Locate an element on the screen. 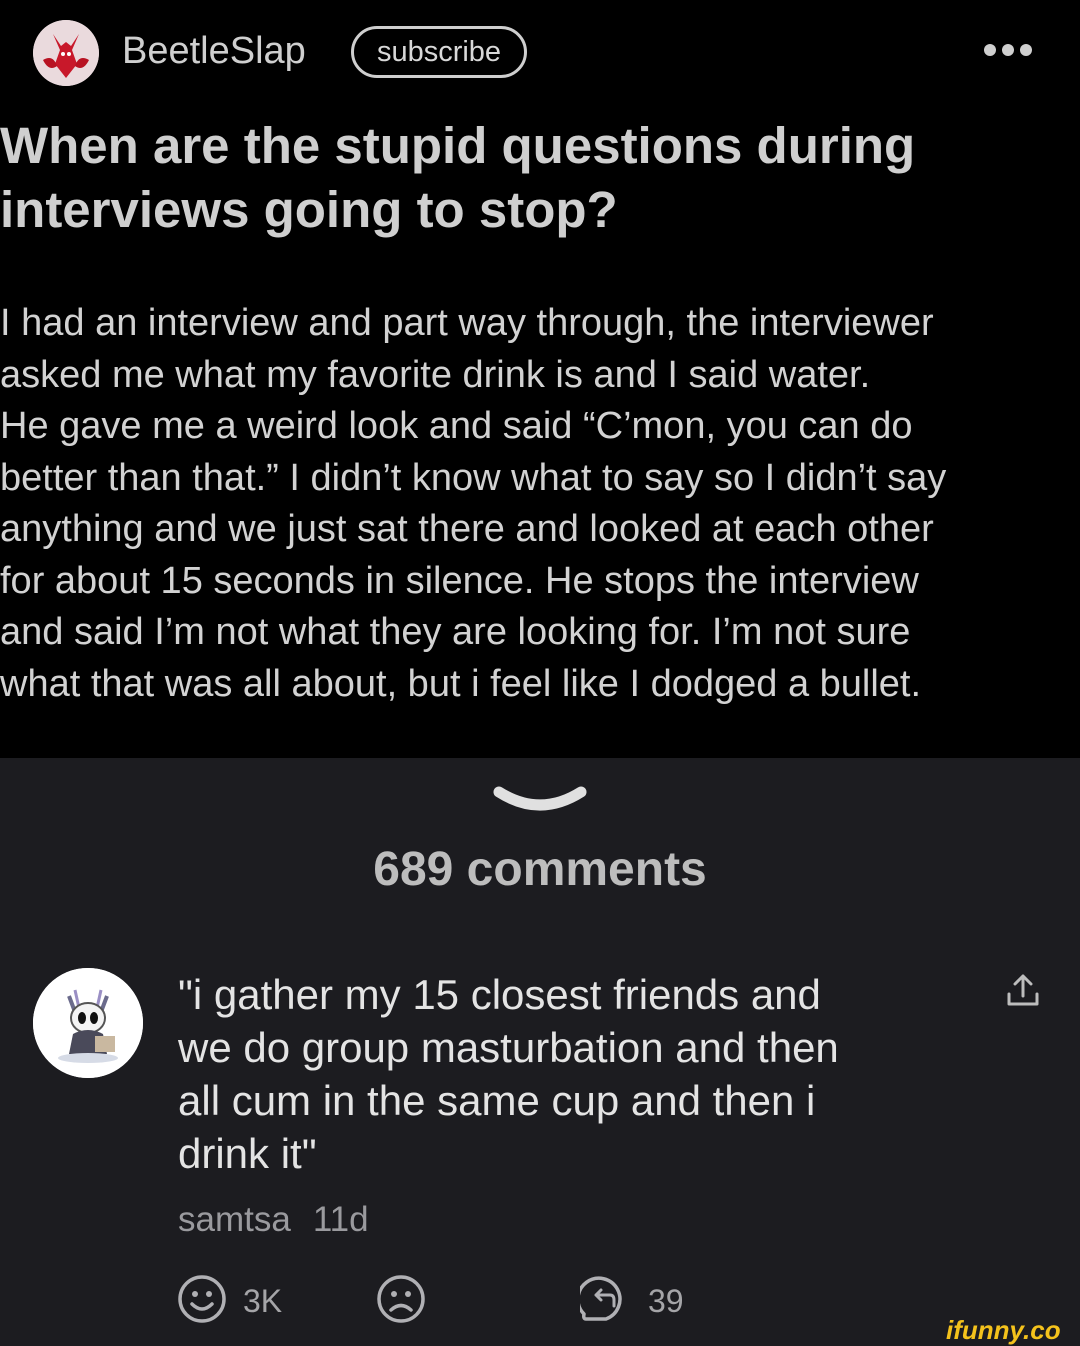 The image size is (1080, 1346). commenter-avatar is located at coordinates (88, 1023).